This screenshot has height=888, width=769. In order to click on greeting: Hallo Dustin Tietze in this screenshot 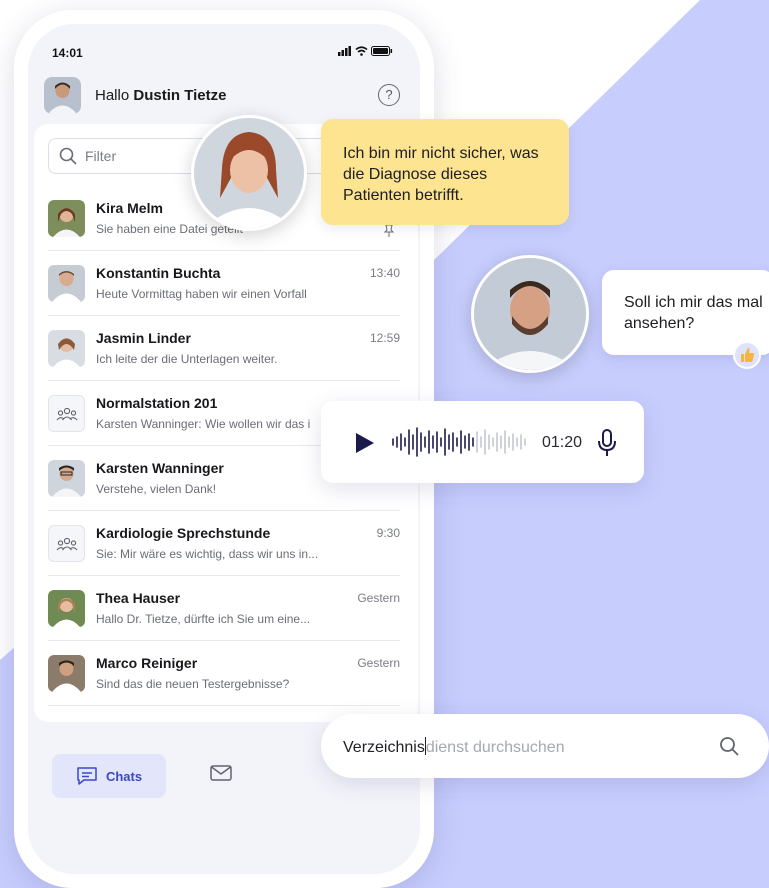, I will do `click(160, 95)`.